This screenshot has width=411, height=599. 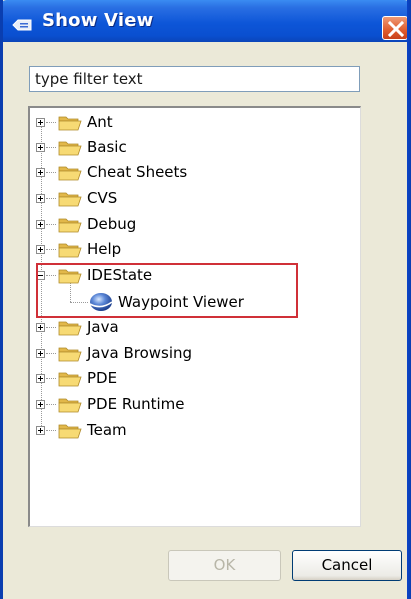 I want to click on window-frame-left, so click(x=1, y=299).